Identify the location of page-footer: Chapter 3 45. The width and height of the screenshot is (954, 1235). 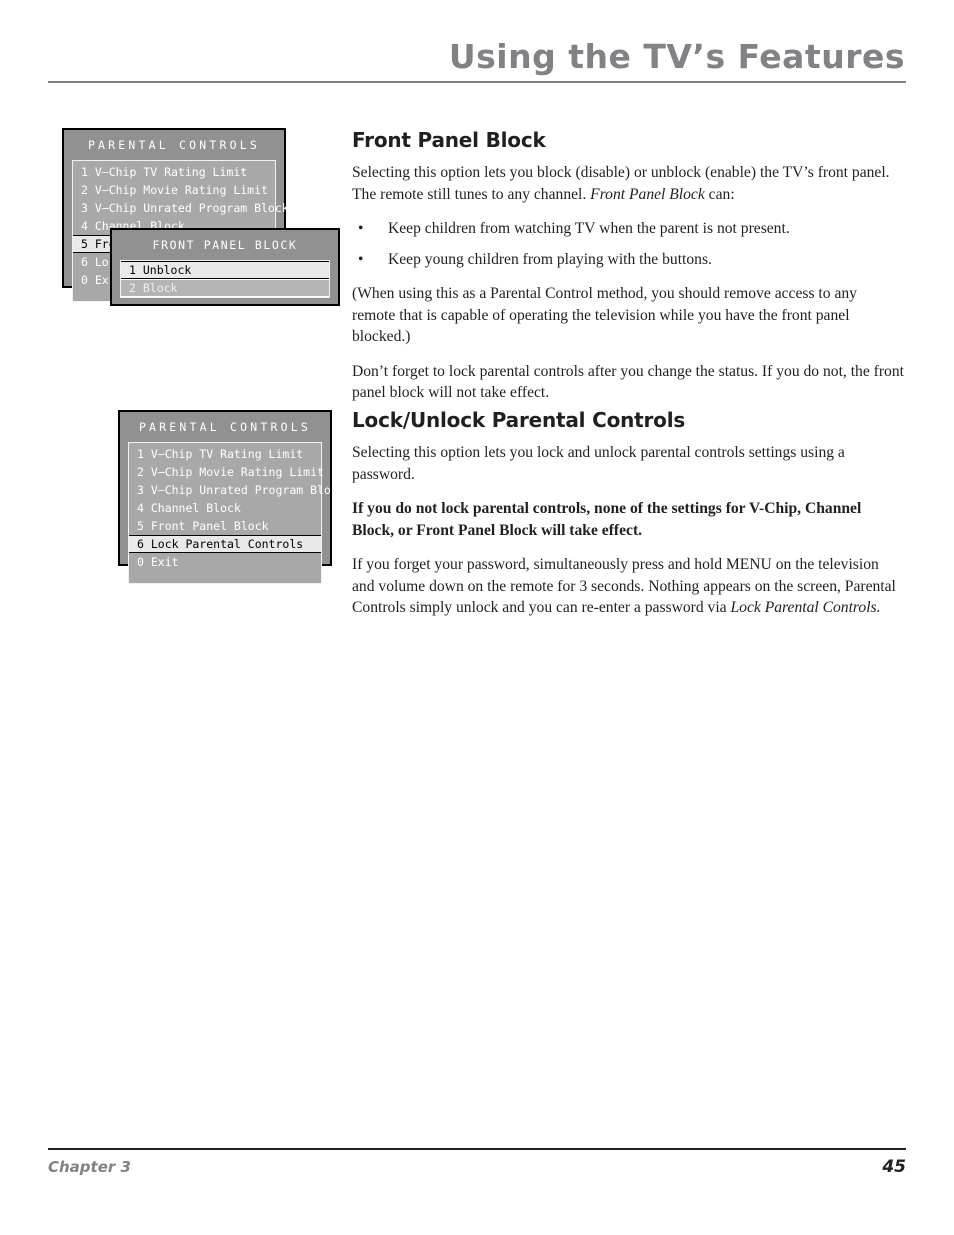
(477, 1162).